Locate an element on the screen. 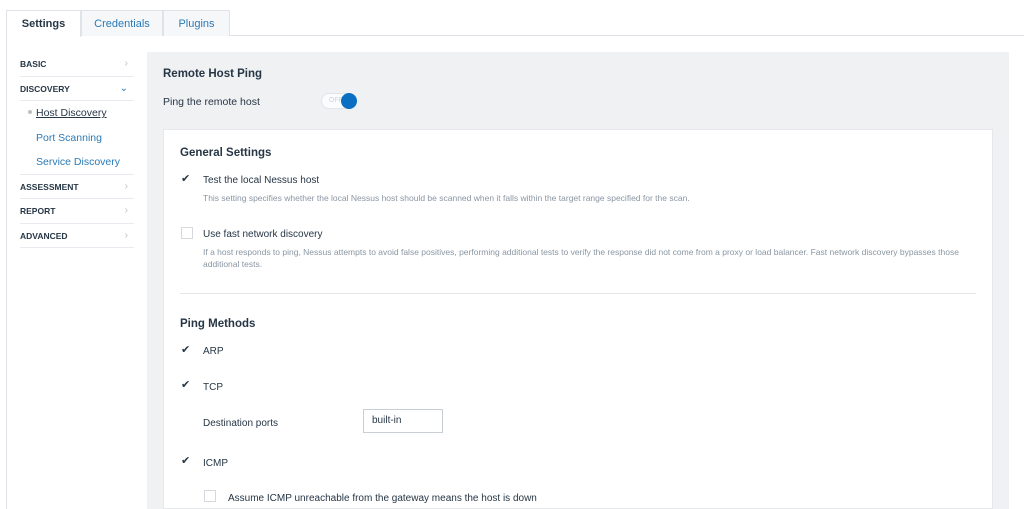 Image resolution: width=1024 pixels, height=509 pixels. sidebar-item-label: DISCOVERY is located at coordinates (45, 88).